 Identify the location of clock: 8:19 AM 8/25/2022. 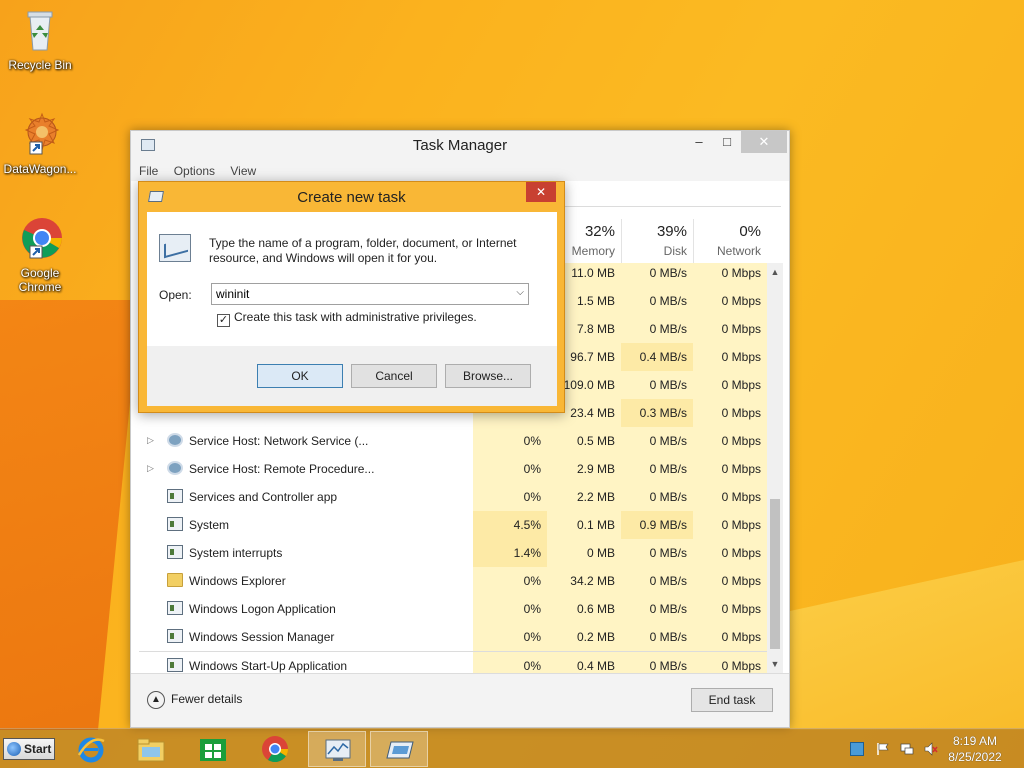
(975, 749).